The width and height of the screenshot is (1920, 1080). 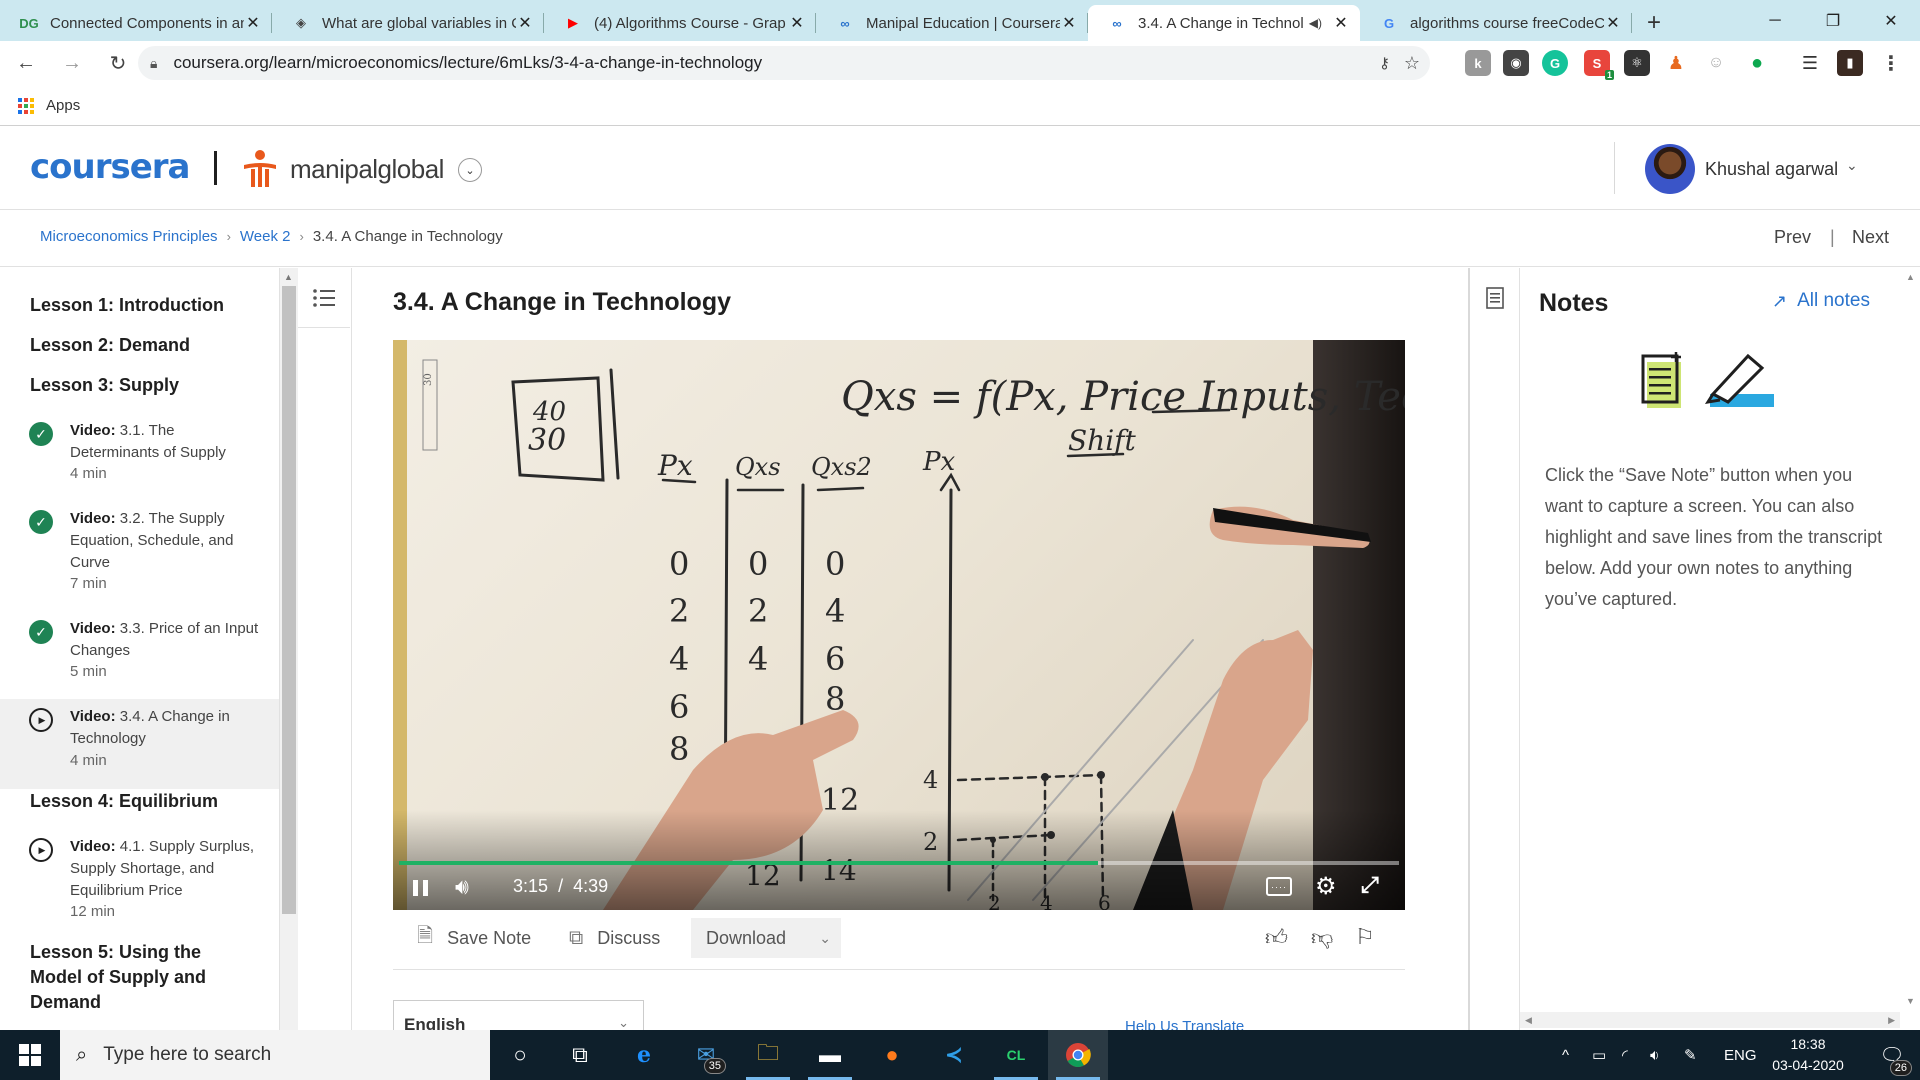 I want to click on grammarly-icon: G, so click(x=1555, y=63).